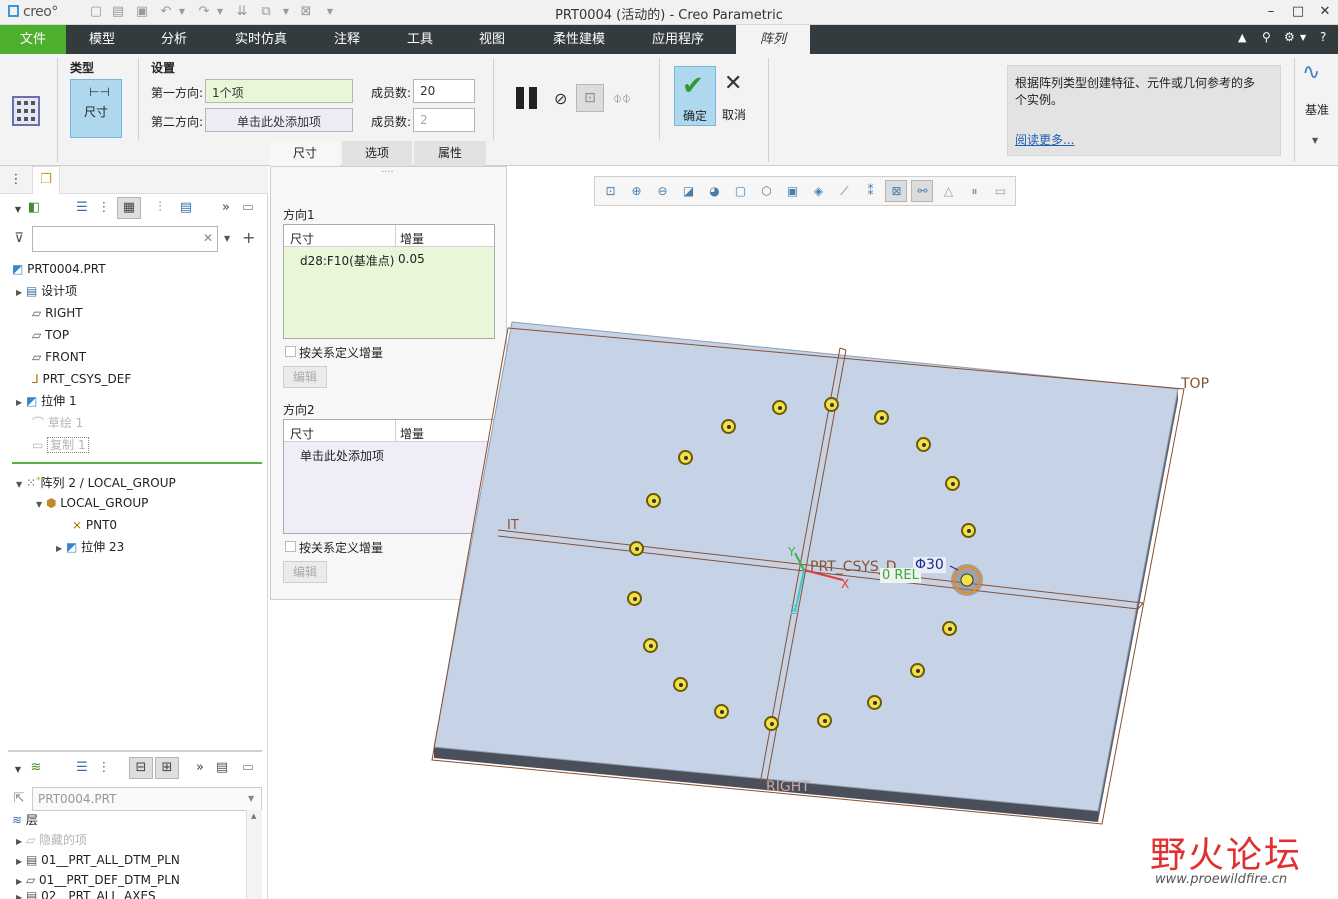  I want to click on datum-points-icon: ⊠, so click(896, 191).